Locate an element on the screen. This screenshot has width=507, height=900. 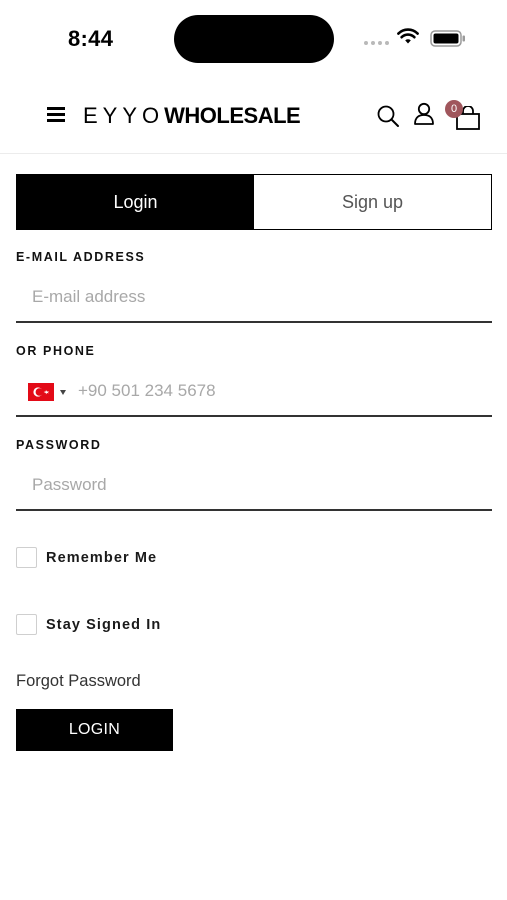
remember-me-checkbox is located at coordinates (26, 557).